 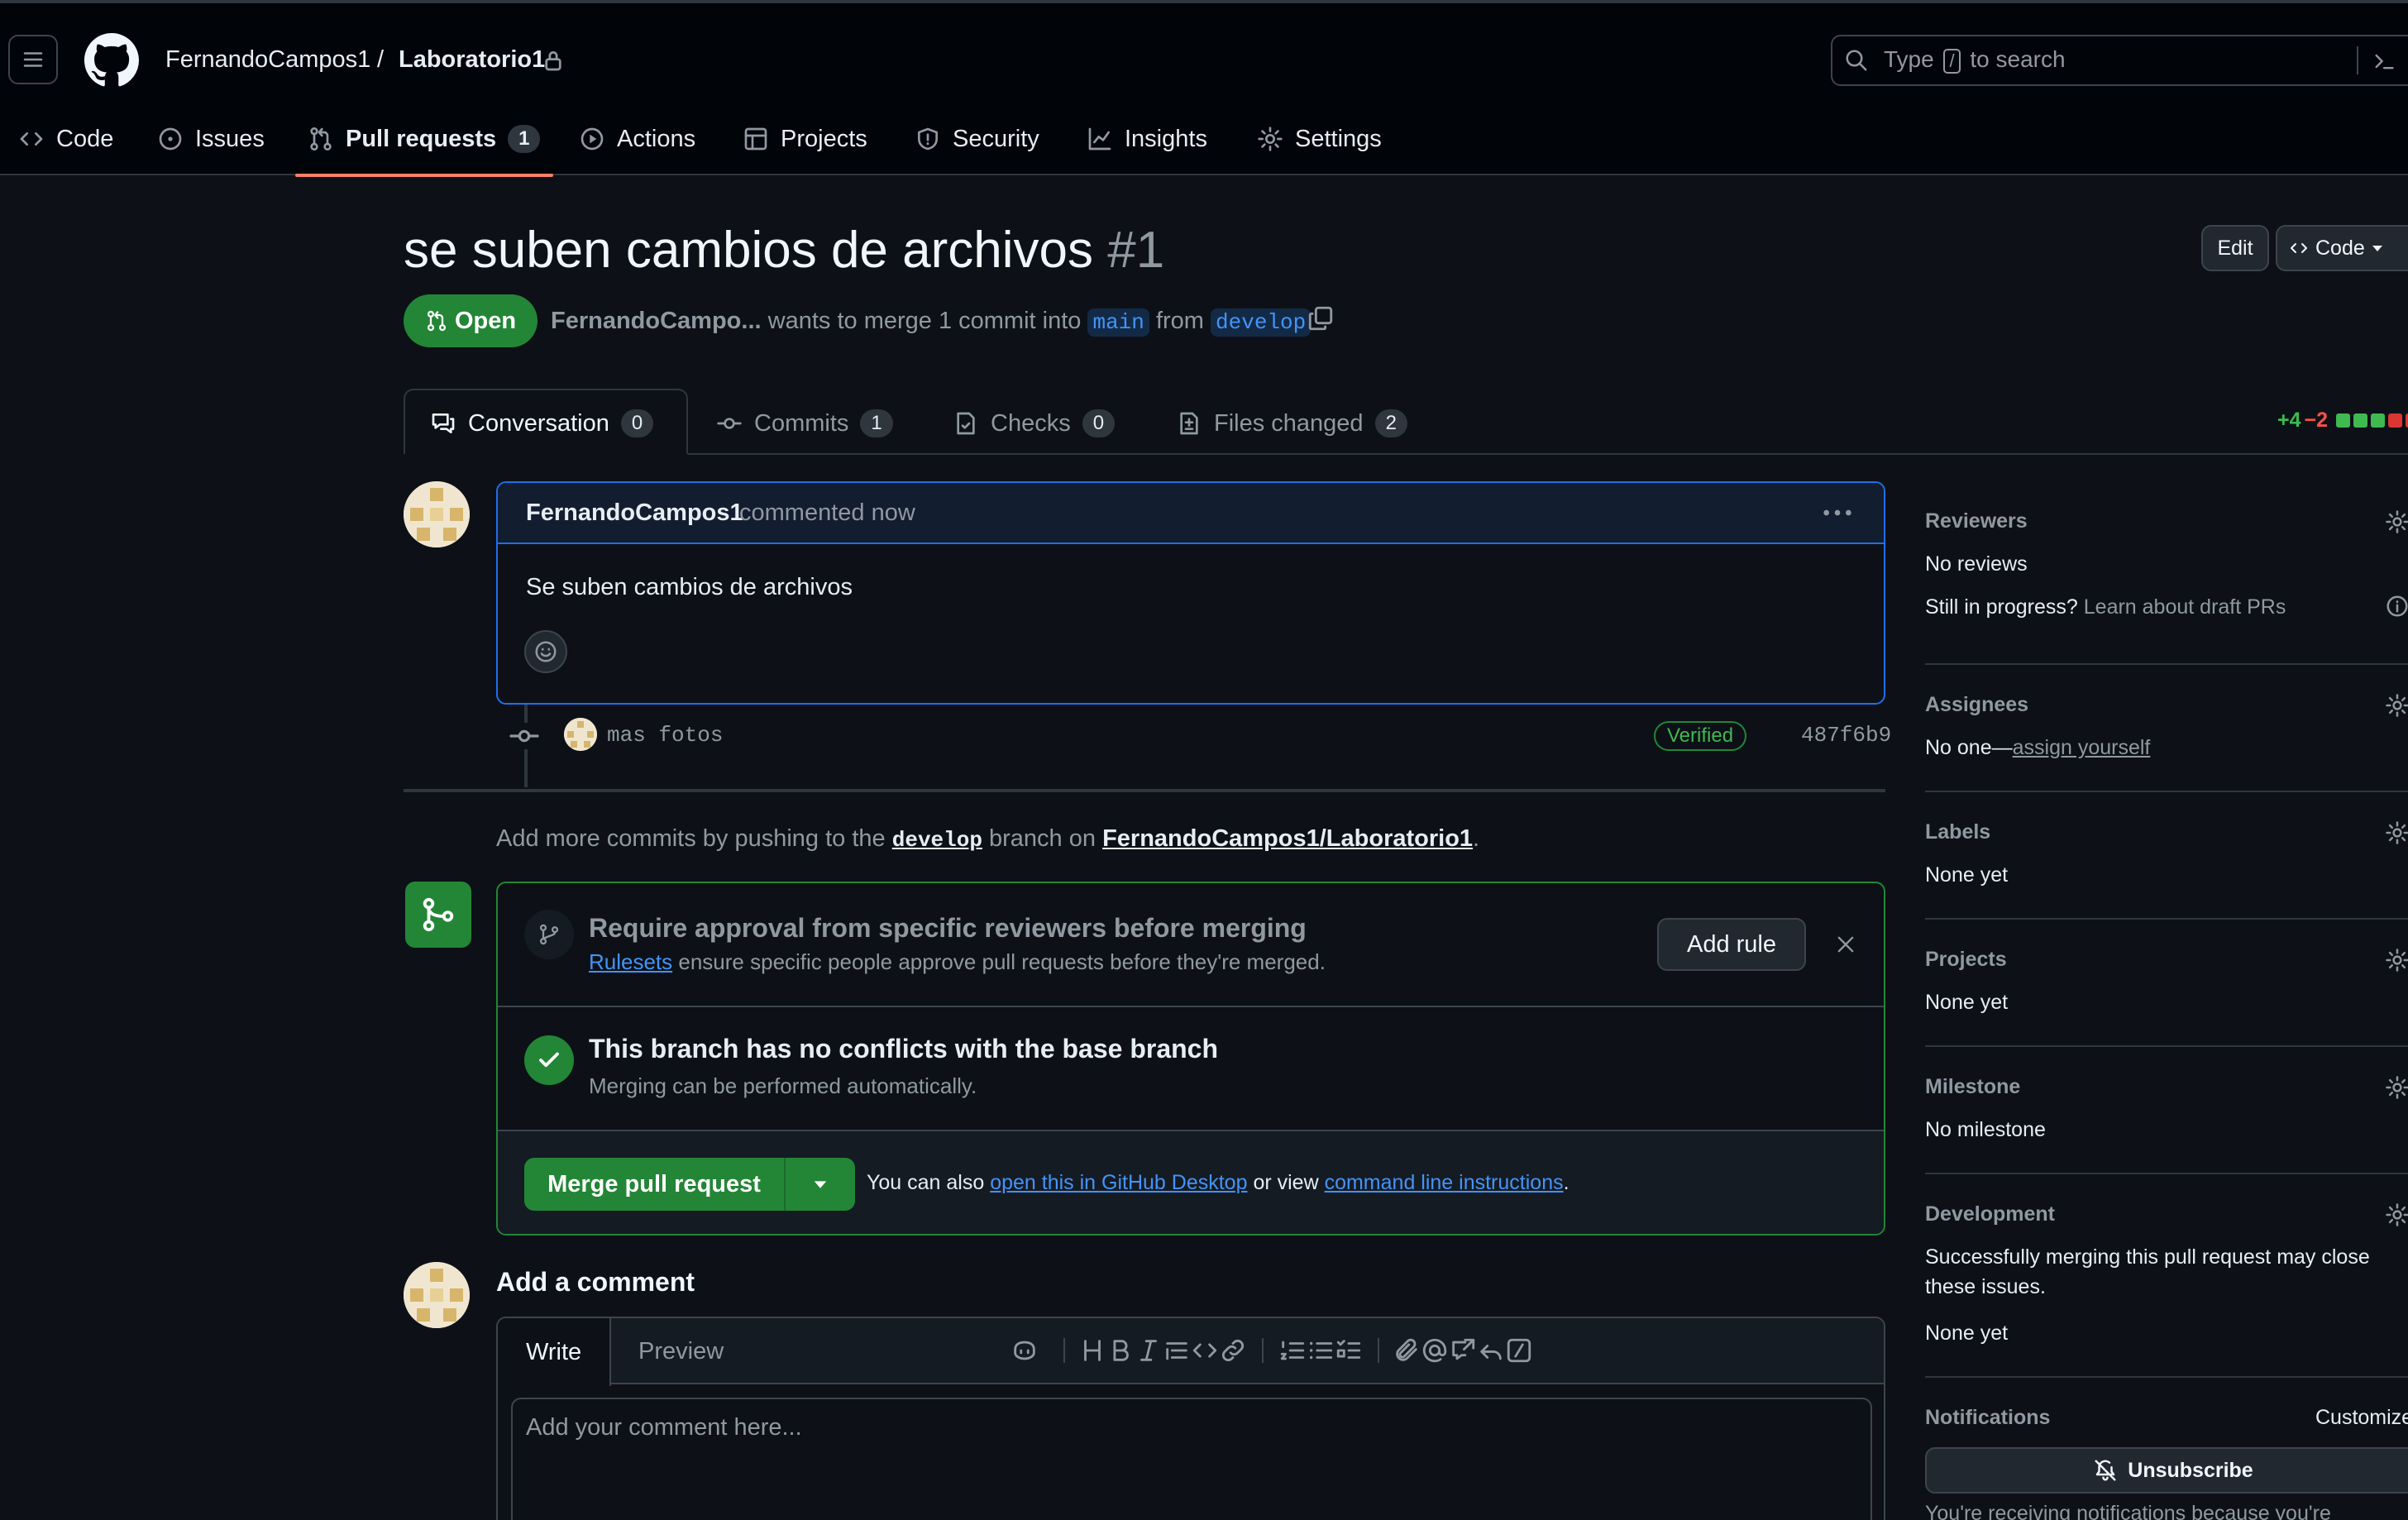 What do you see at coordinates (1444, 1182) in the screenshot?
I see `command-line-link: command line instructions` at bounding box center [1444, 1182].